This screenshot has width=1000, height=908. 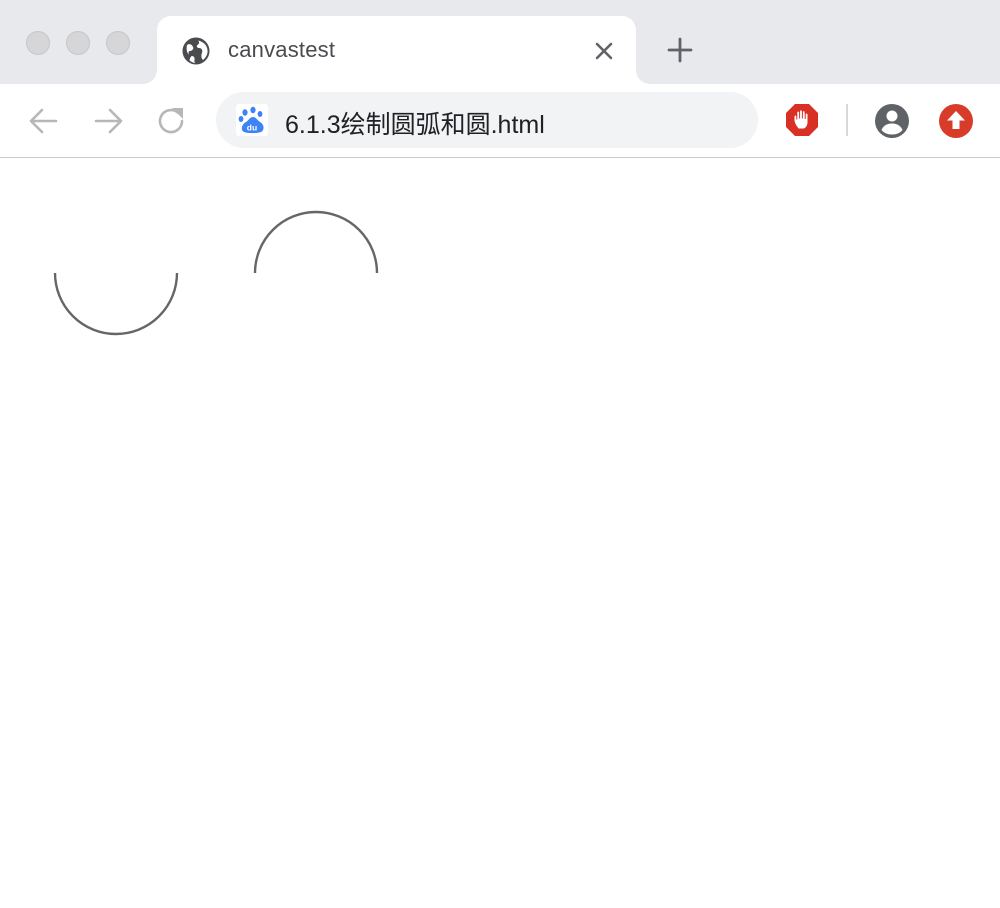 I want to click on browser-toolbar: du 6.1.3绘制圆弧和圆.html, so click(x=500, y=121).